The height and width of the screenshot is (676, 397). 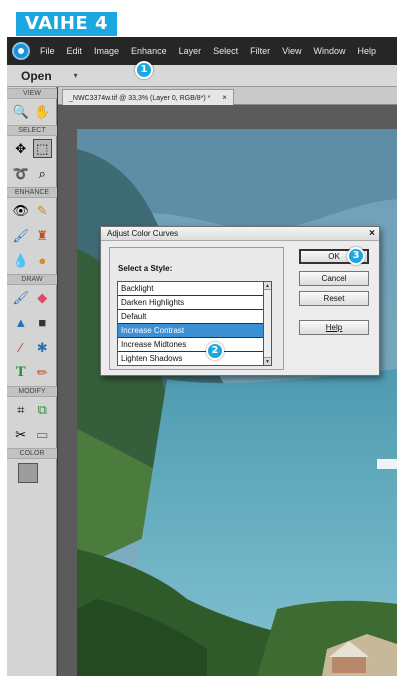 I want to click on style-item-increase-midtones: Increase Midtones, so click(x=194, y=345).